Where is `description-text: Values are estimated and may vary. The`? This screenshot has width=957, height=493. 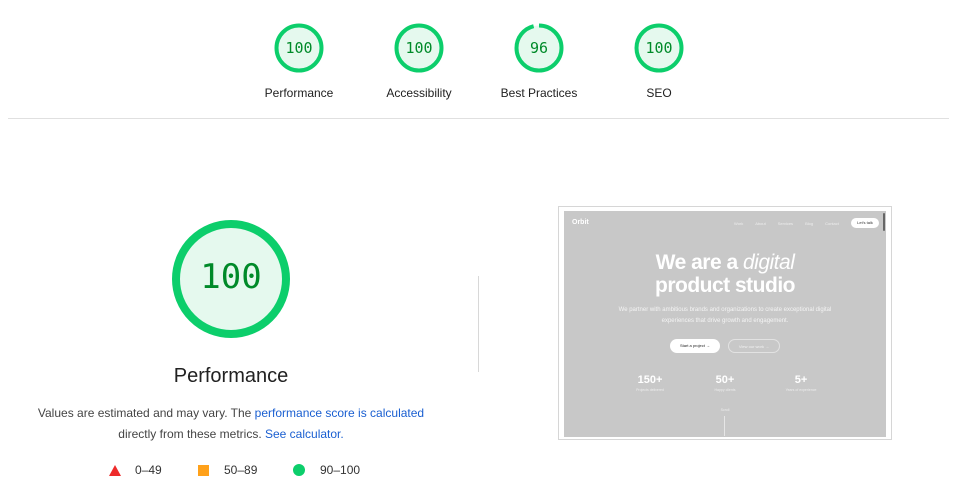
description-text: Values are estimated and may vary. The is located at coordinates (146, 413).